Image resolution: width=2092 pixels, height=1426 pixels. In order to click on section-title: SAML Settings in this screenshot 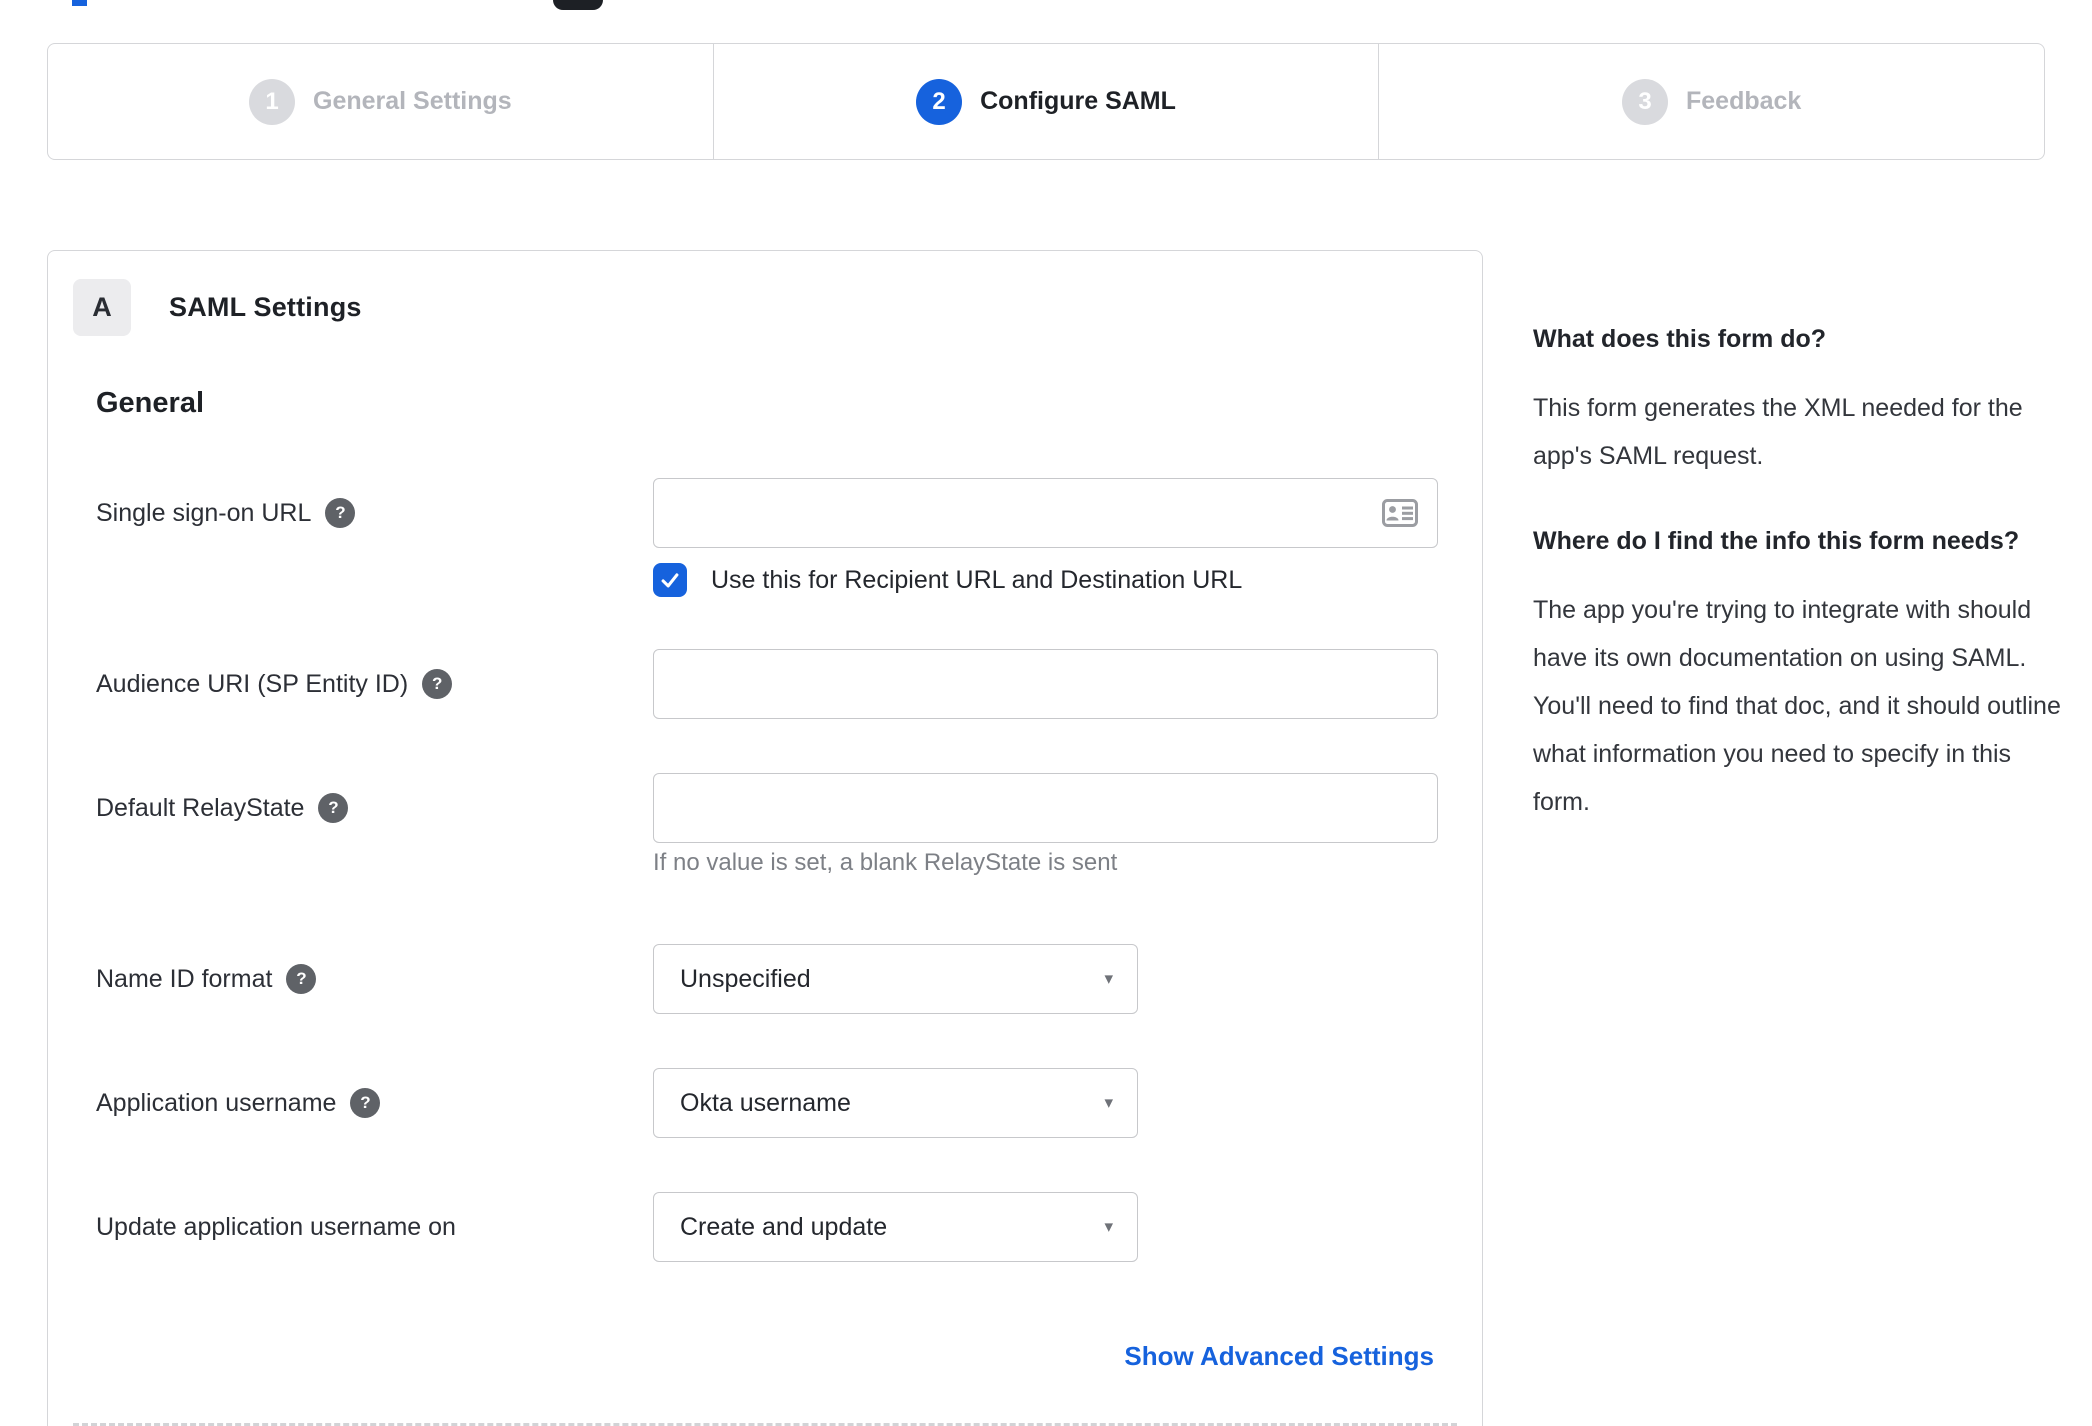, I will do `click(265, 307)`.